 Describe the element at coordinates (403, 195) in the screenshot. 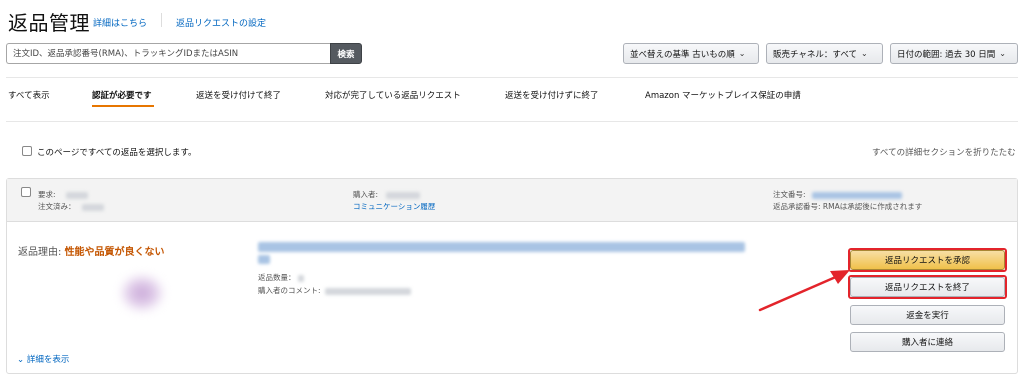

I see `buyer-name-redacted` at that location.